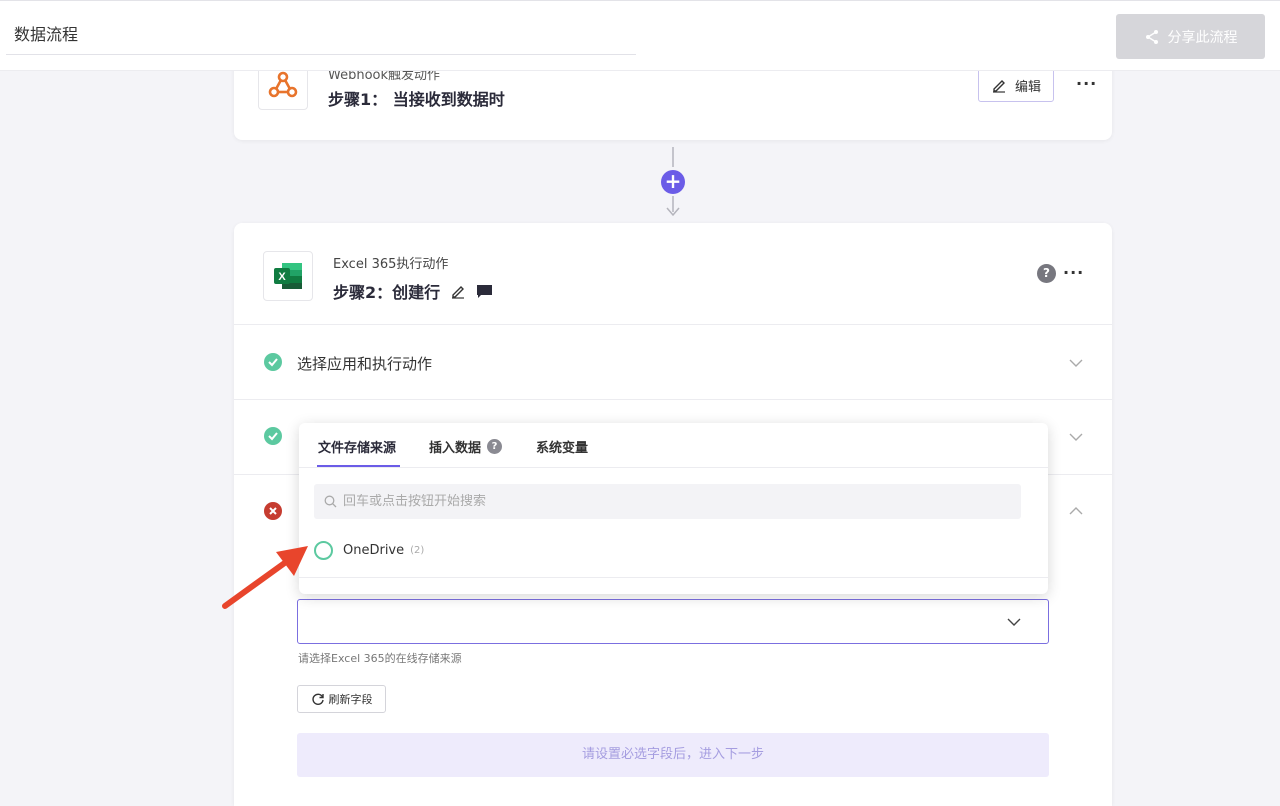  What do you see at coordinates (358, 466) in the screenshot?
I see `active-tab-indicator` at bounding box center [358, 466].